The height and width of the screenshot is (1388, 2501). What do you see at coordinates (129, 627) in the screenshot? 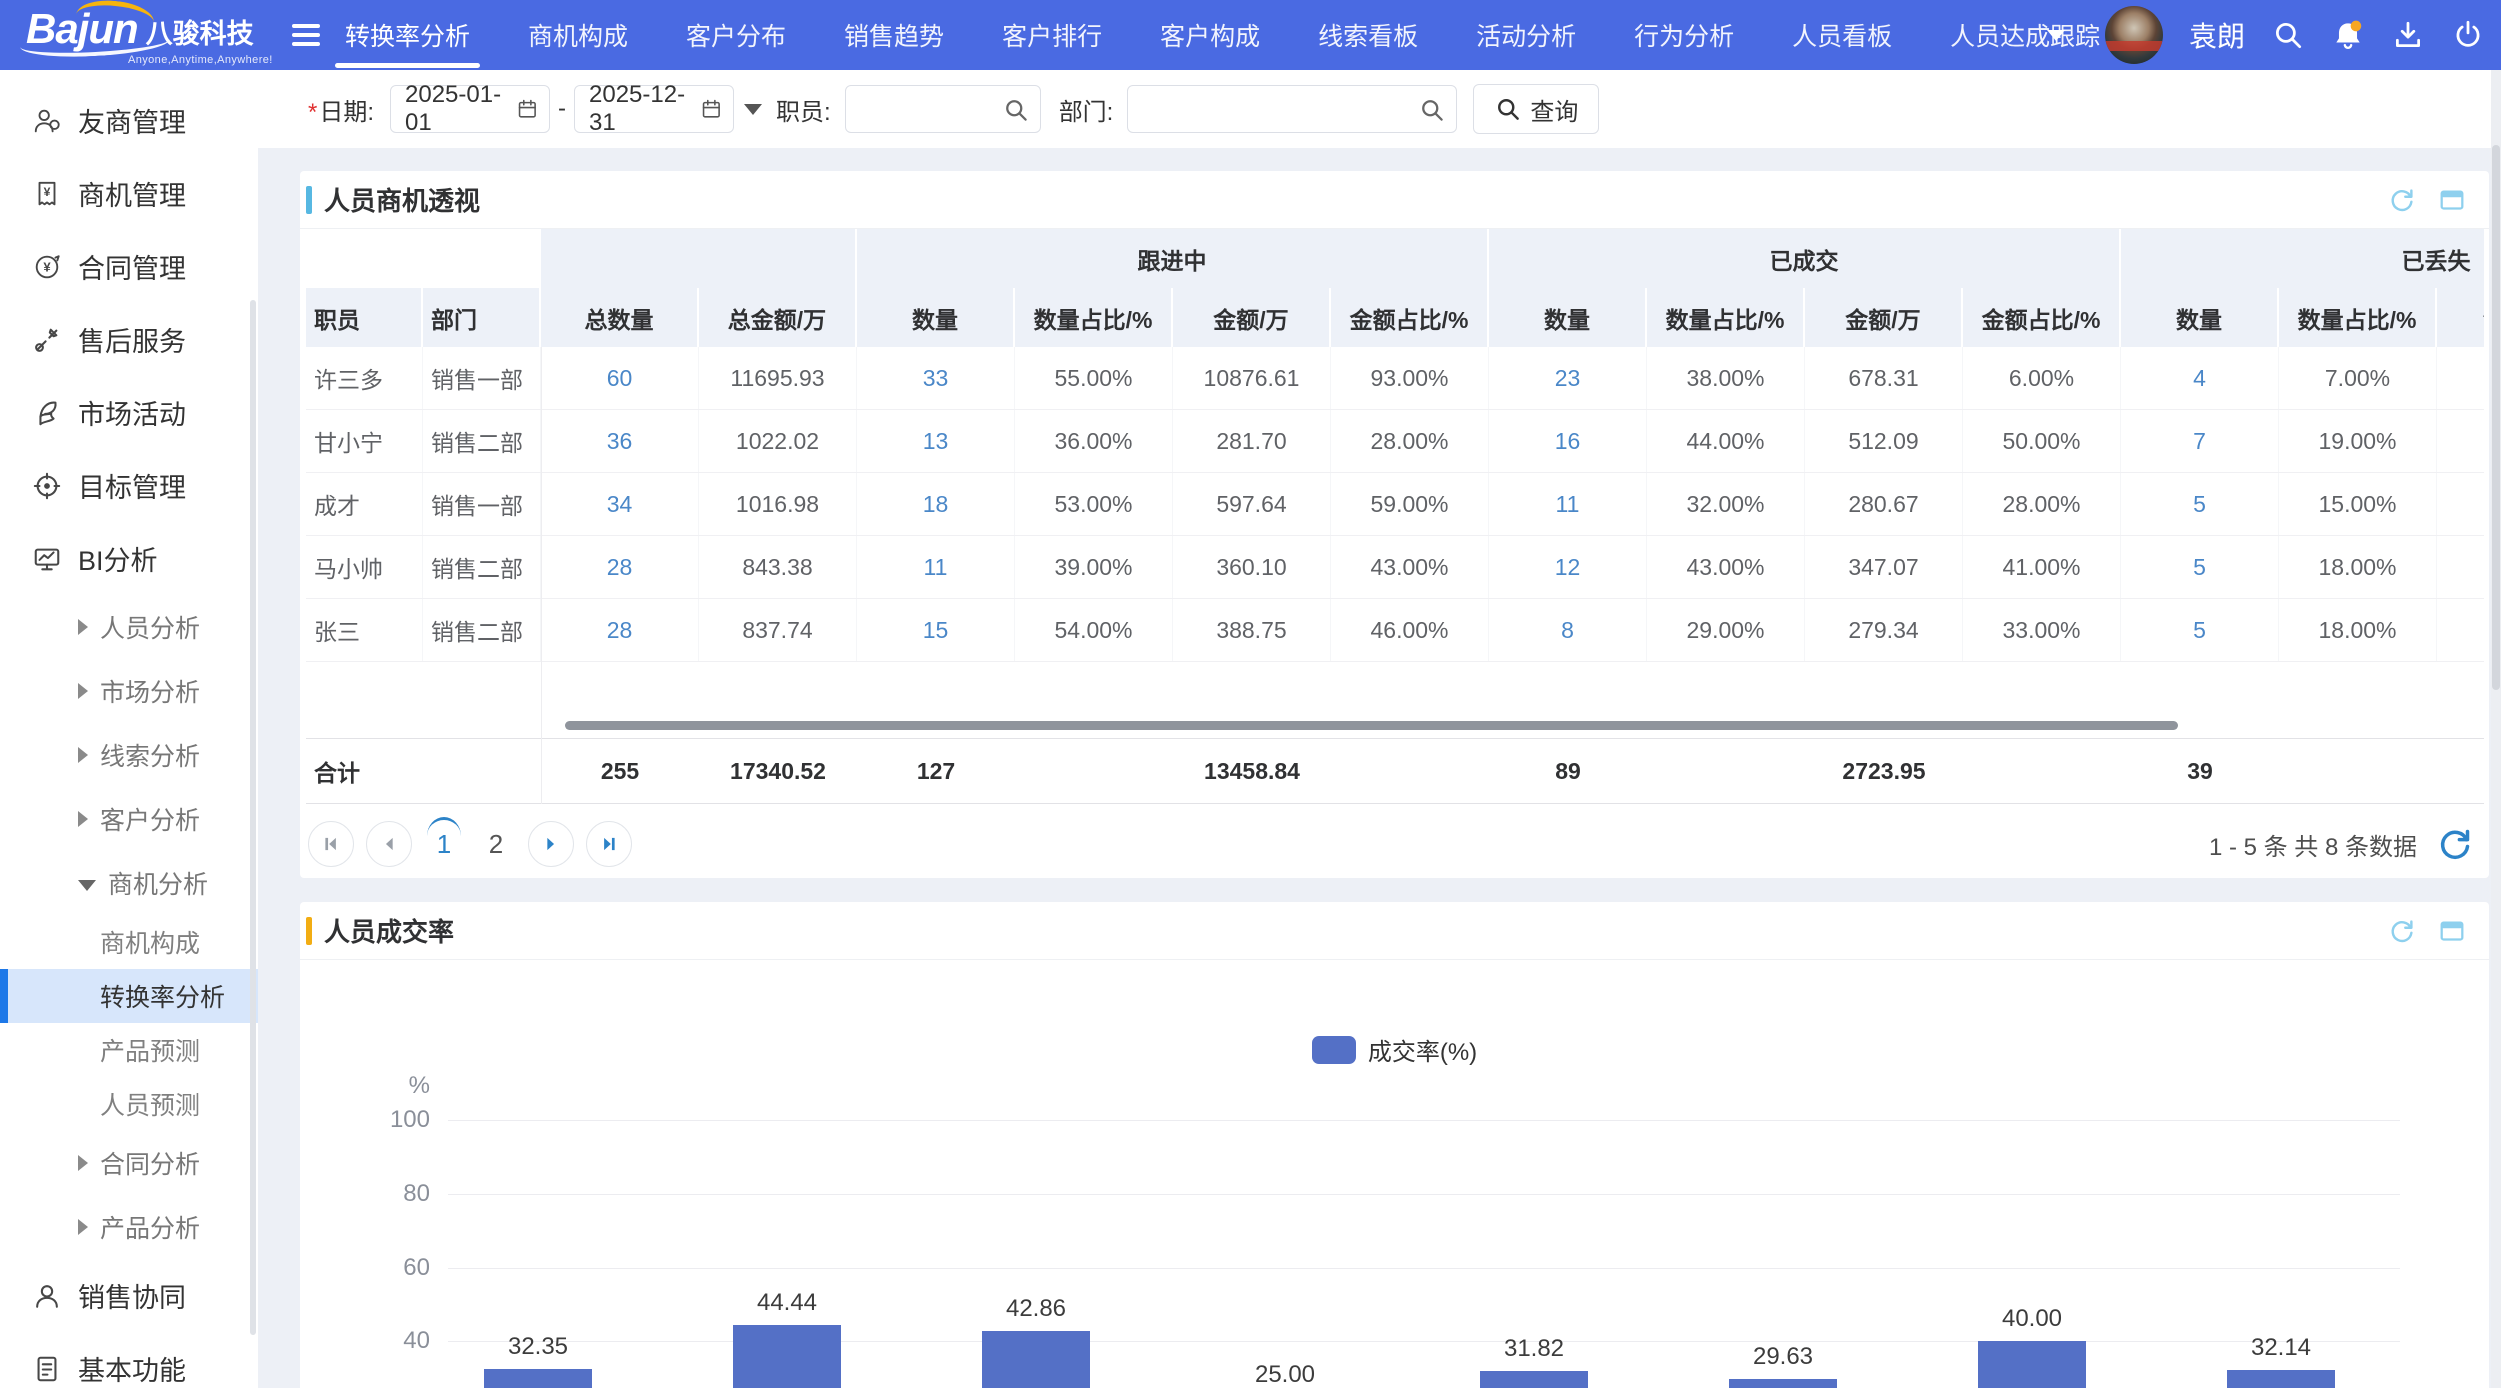
I see `sidebar-item-8: 人员分析` at bounding box center [129, 627].